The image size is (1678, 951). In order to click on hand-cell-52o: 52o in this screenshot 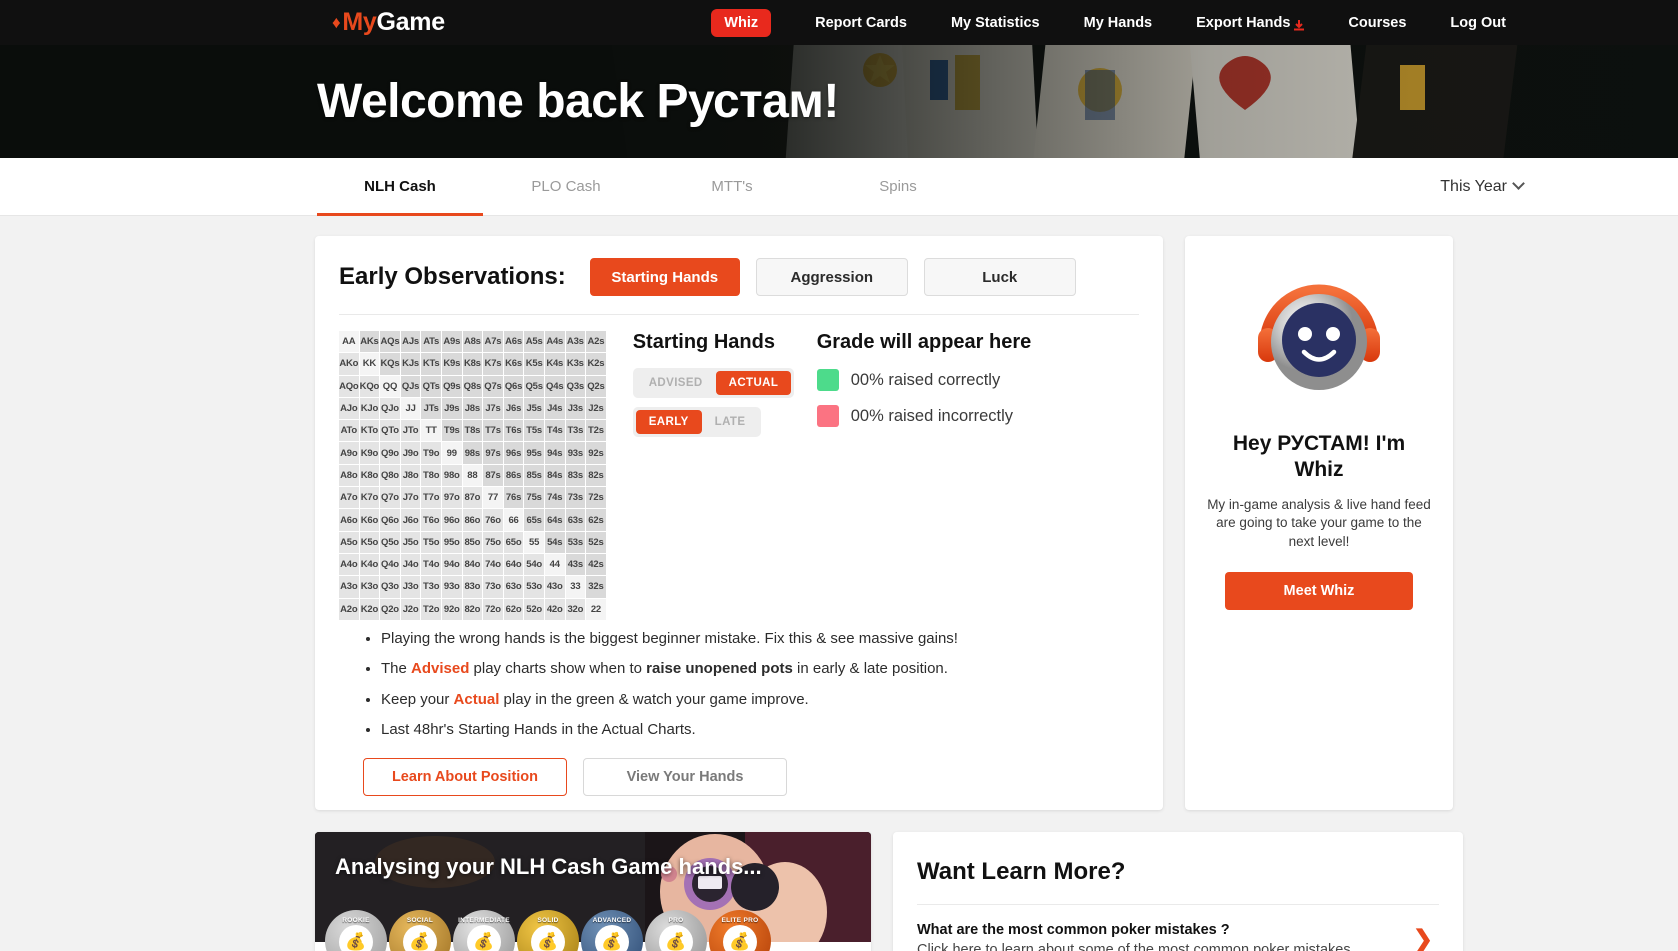, I will do `click(534, 609)`.